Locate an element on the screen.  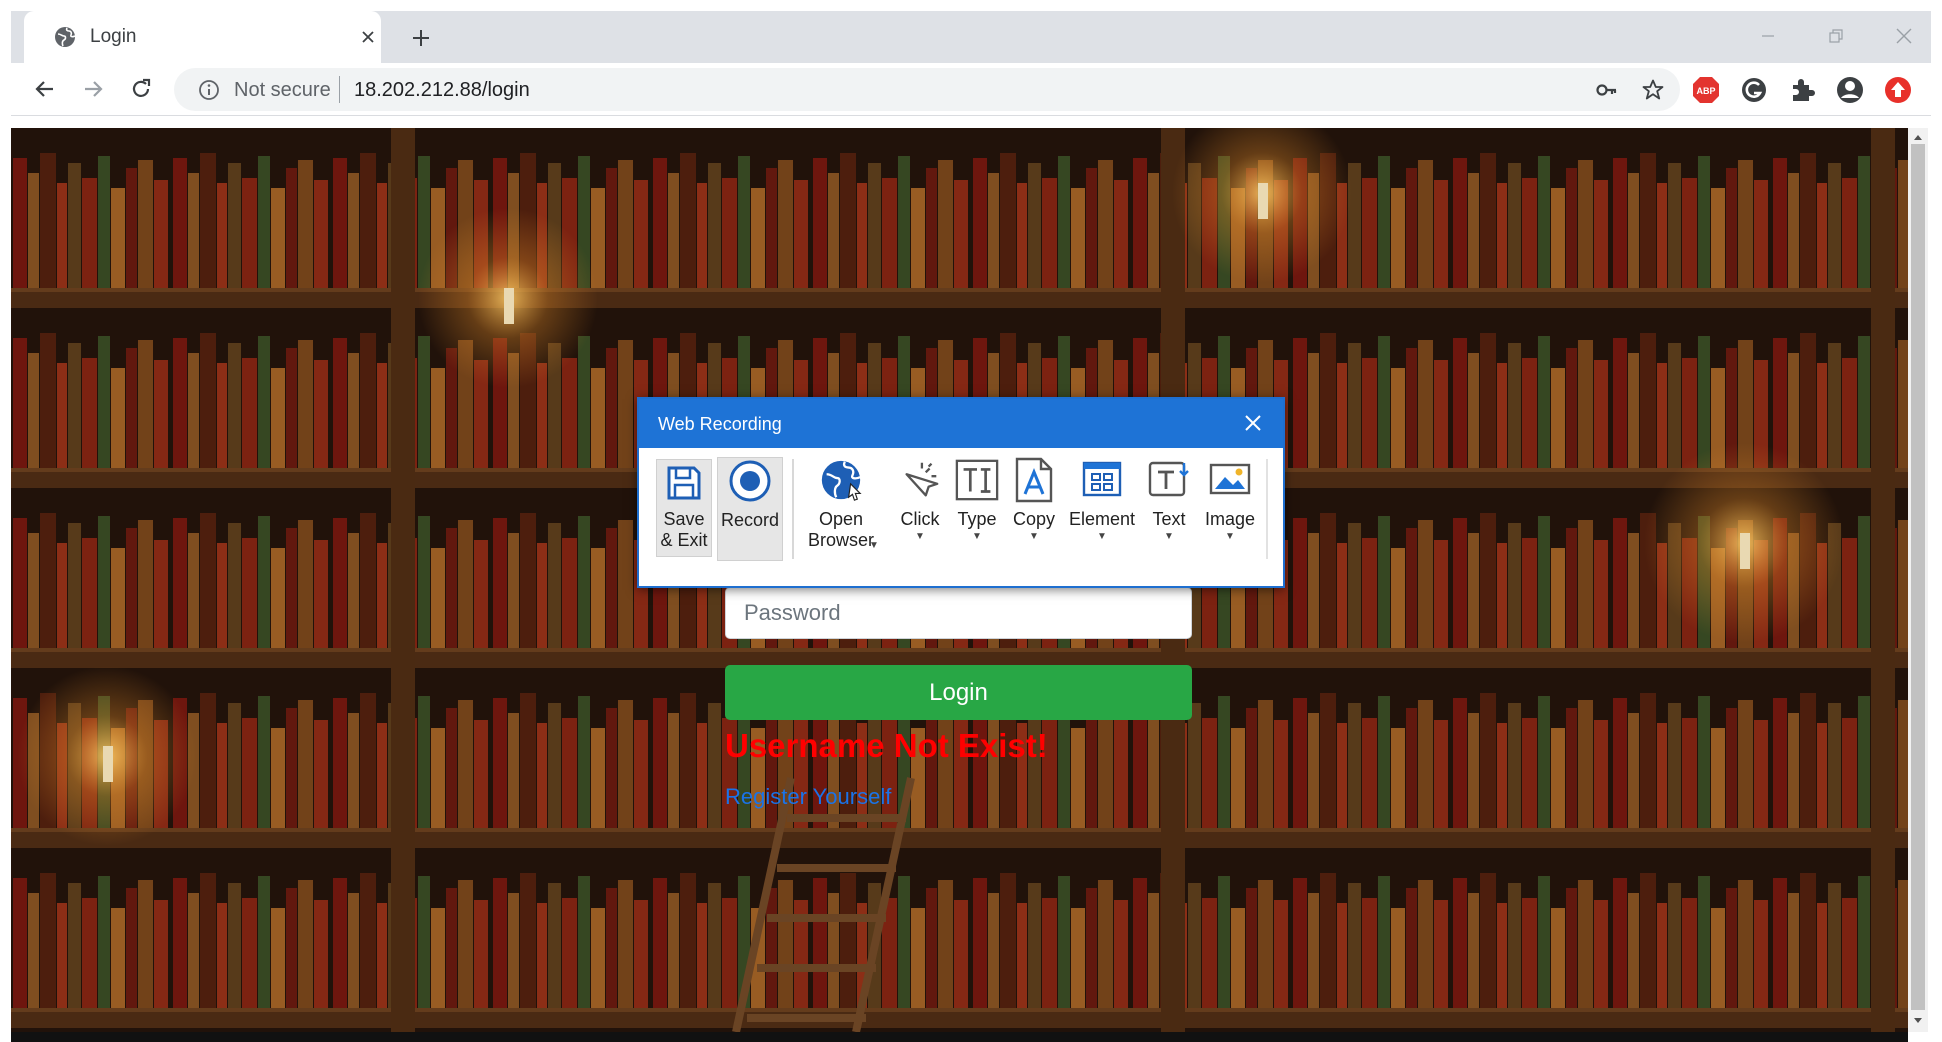
copy-label: Copy is located at coordinates (1034, 519).